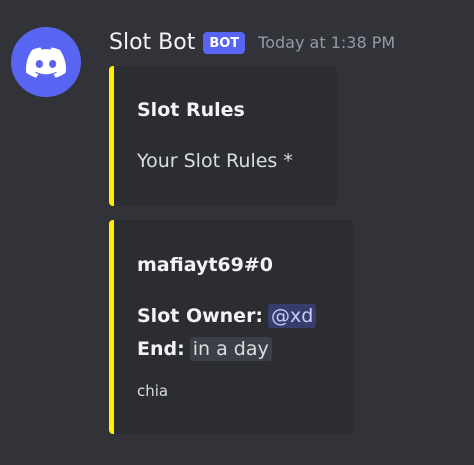 This screenshot has width=474, height=465. I want to click on bot-badge: BOT, so click(224, 42).